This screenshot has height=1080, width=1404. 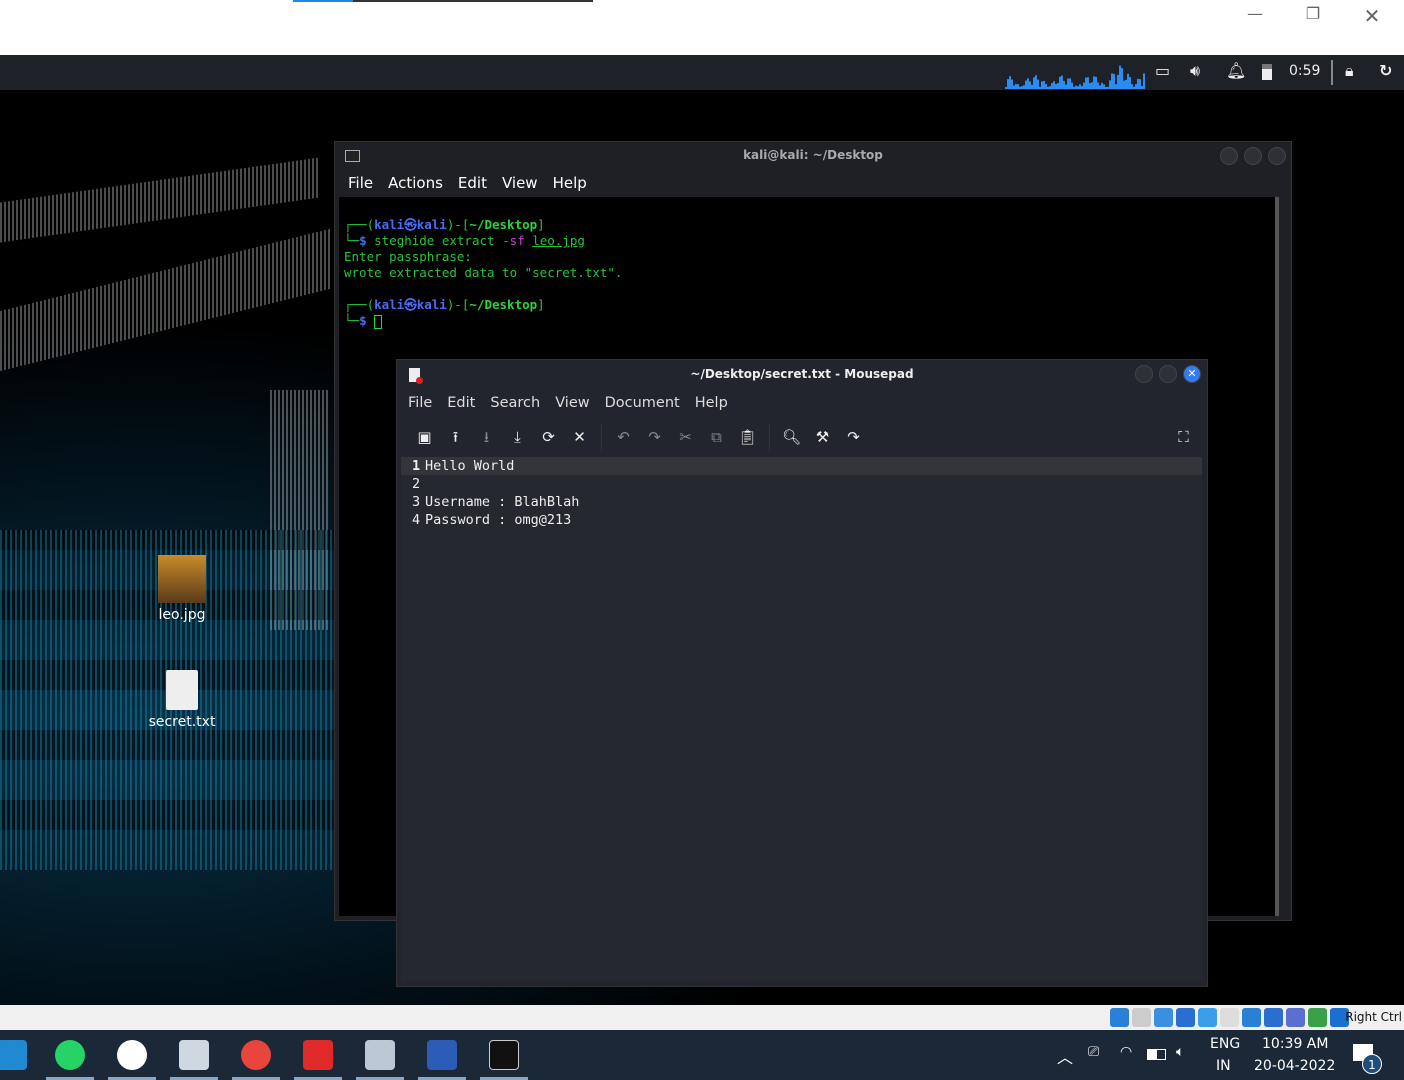 What do you see at coordinates (1183, 437) in the screenshot?
I see `fullscreen-icon: ⛶` at bounding box center [1183, 437].